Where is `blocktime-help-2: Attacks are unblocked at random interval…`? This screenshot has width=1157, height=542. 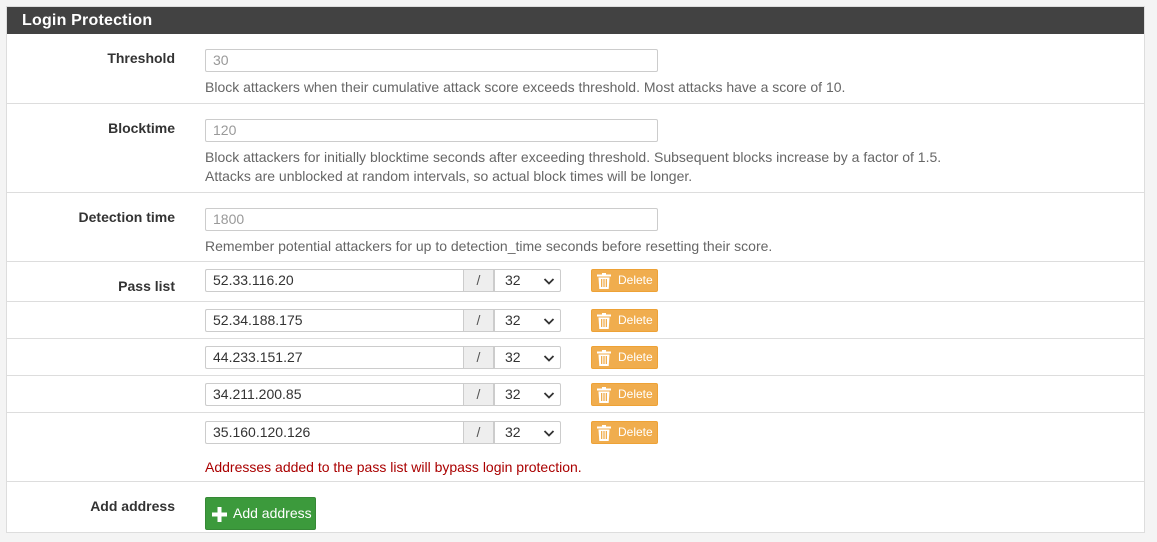 blocktime-help-2: Attacks are unblocked at random interval… is located at coordinates (449, 176).